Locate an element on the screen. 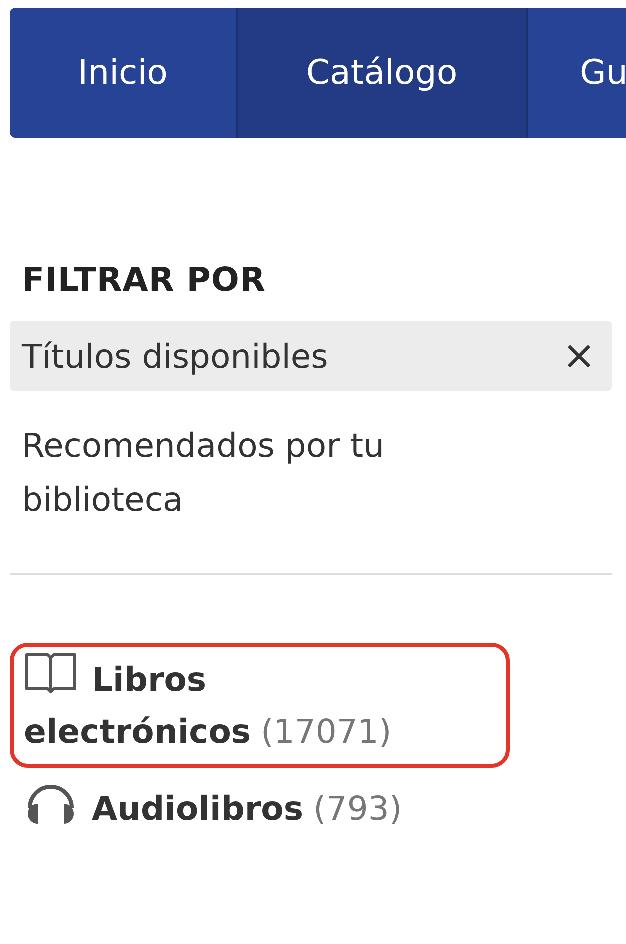 This screenshot has width=626, height=944. filter-heading: FILTRAR POR is located at coordinates (144, 279).